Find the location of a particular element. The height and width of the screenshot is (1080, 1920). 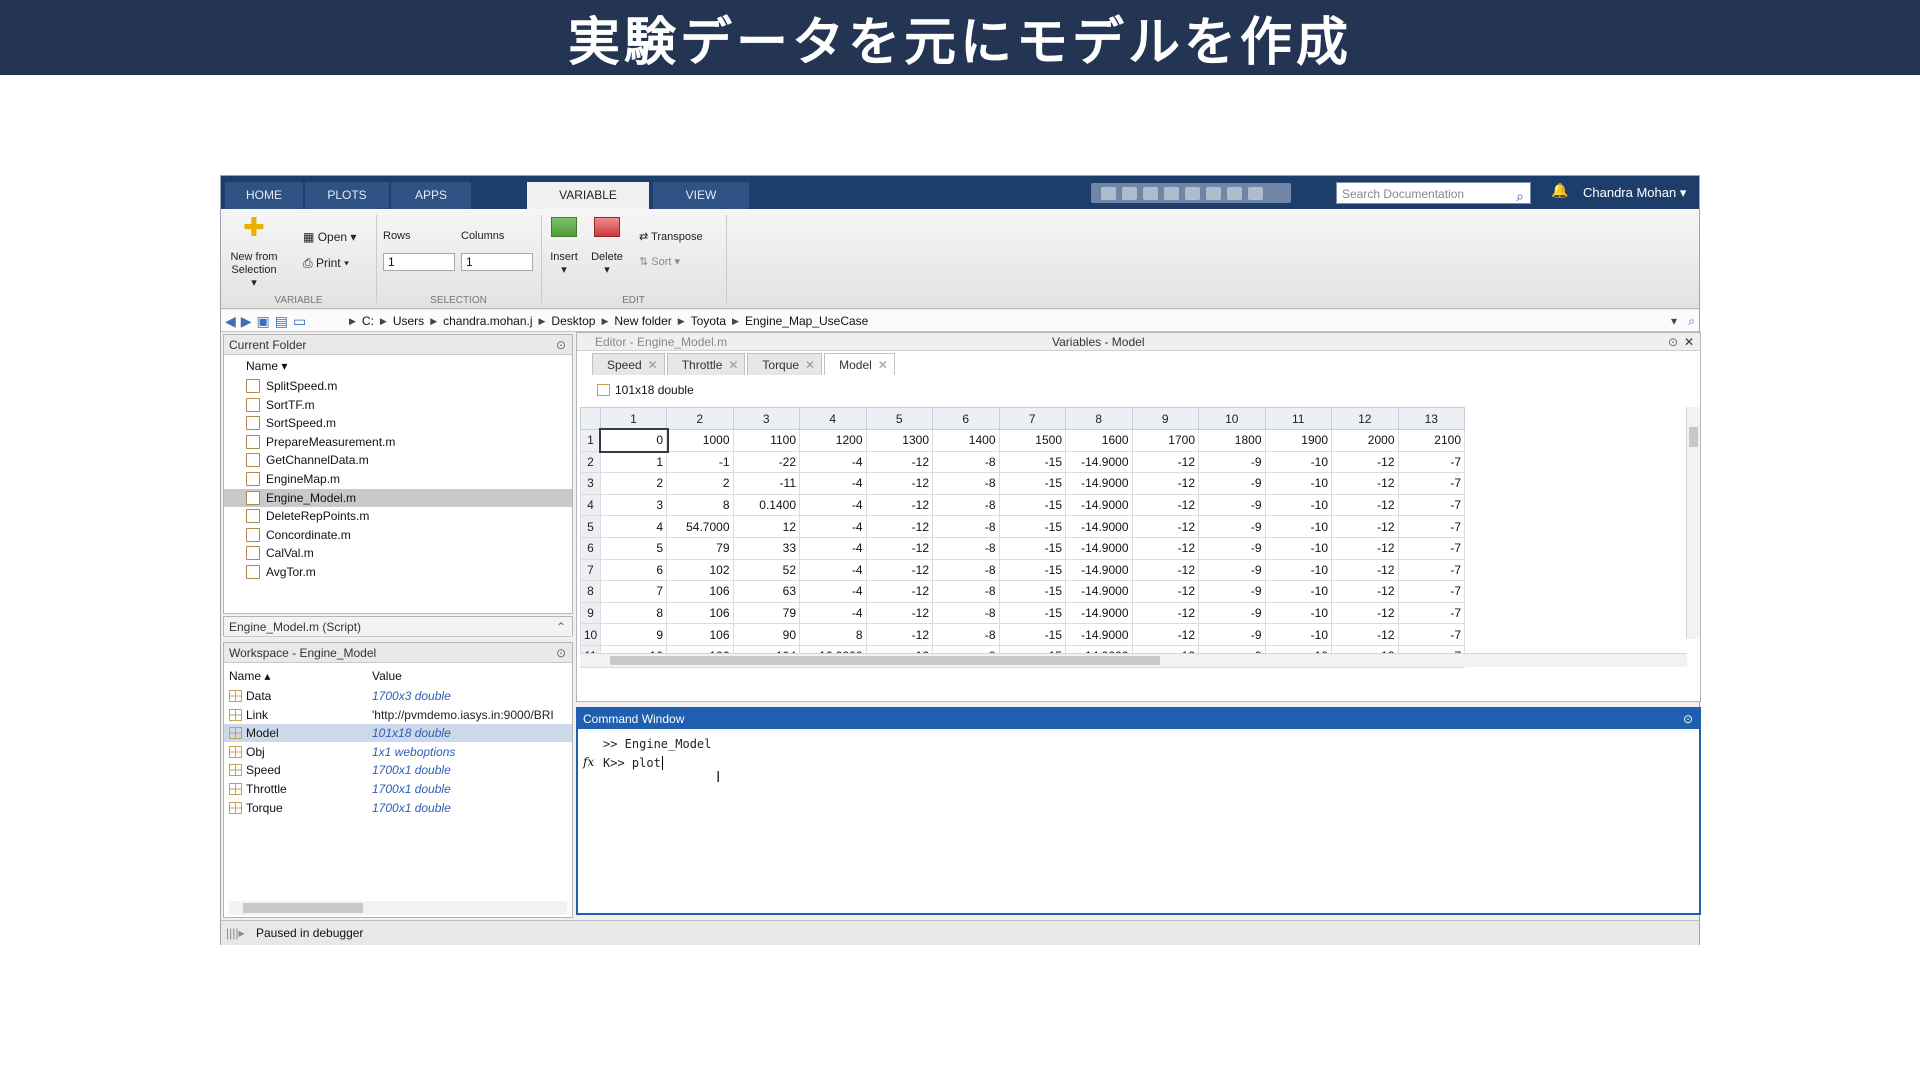

name-column-header: Name ▴ is located at coordinates (249, 676).